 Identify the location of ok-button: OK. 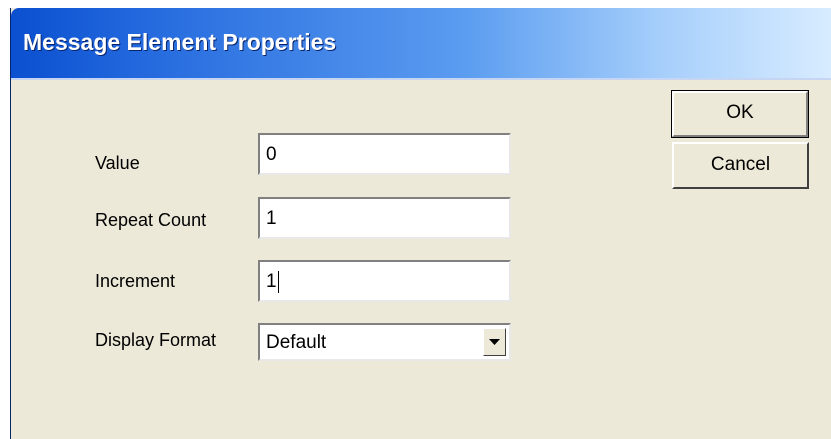
(740, 114).